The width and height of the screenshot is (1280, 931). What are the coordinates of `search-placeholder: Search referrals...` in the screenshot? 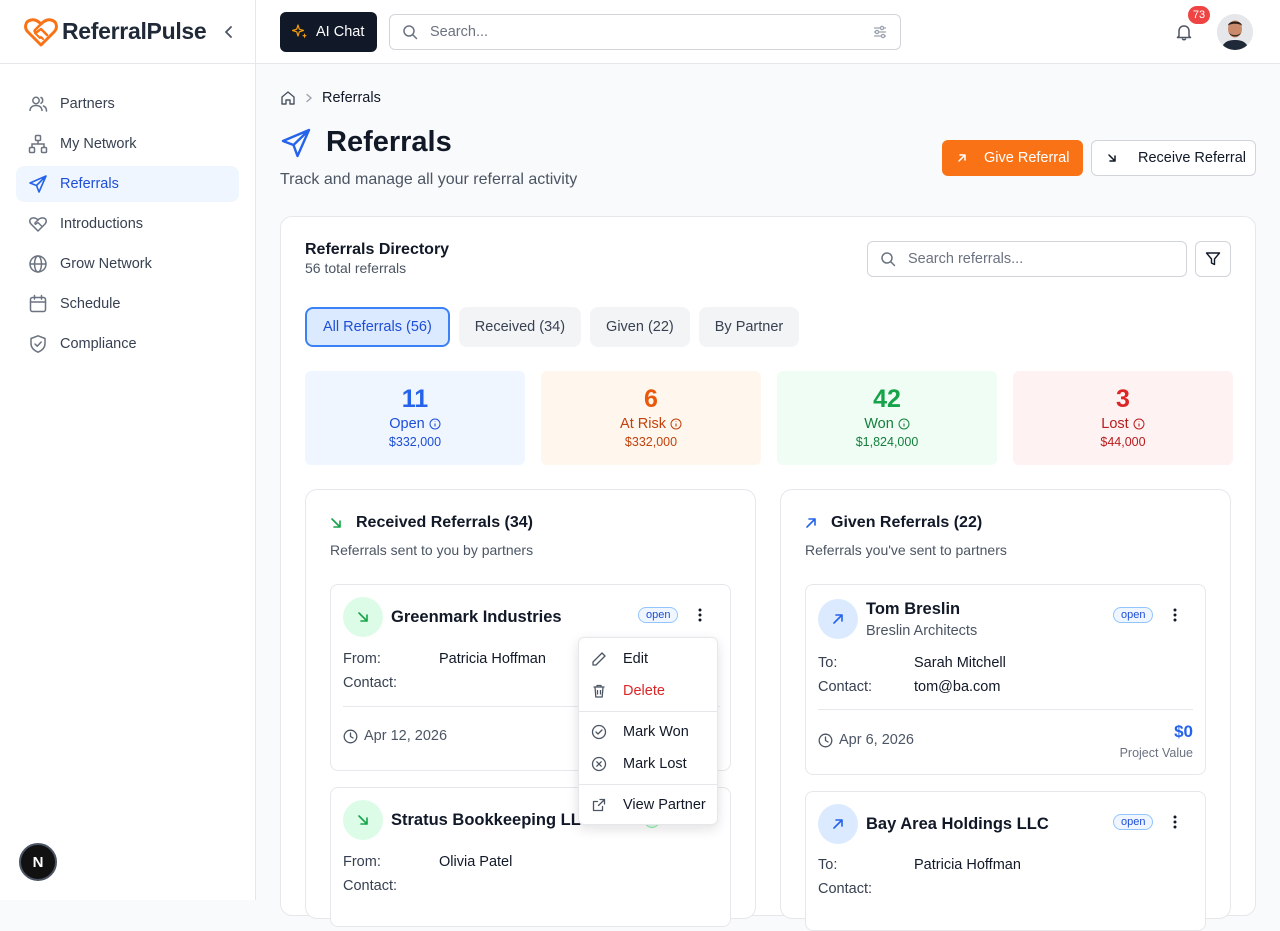 It's located at (966, 259).